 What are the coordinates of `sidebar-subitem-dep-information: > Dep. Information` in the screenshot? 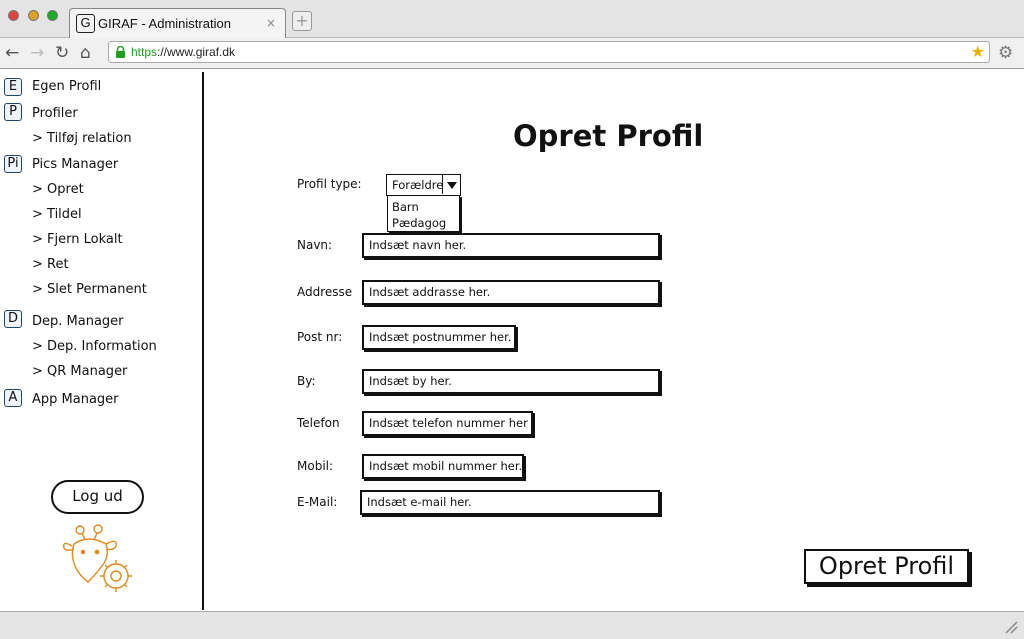 It's located at (94, 346).